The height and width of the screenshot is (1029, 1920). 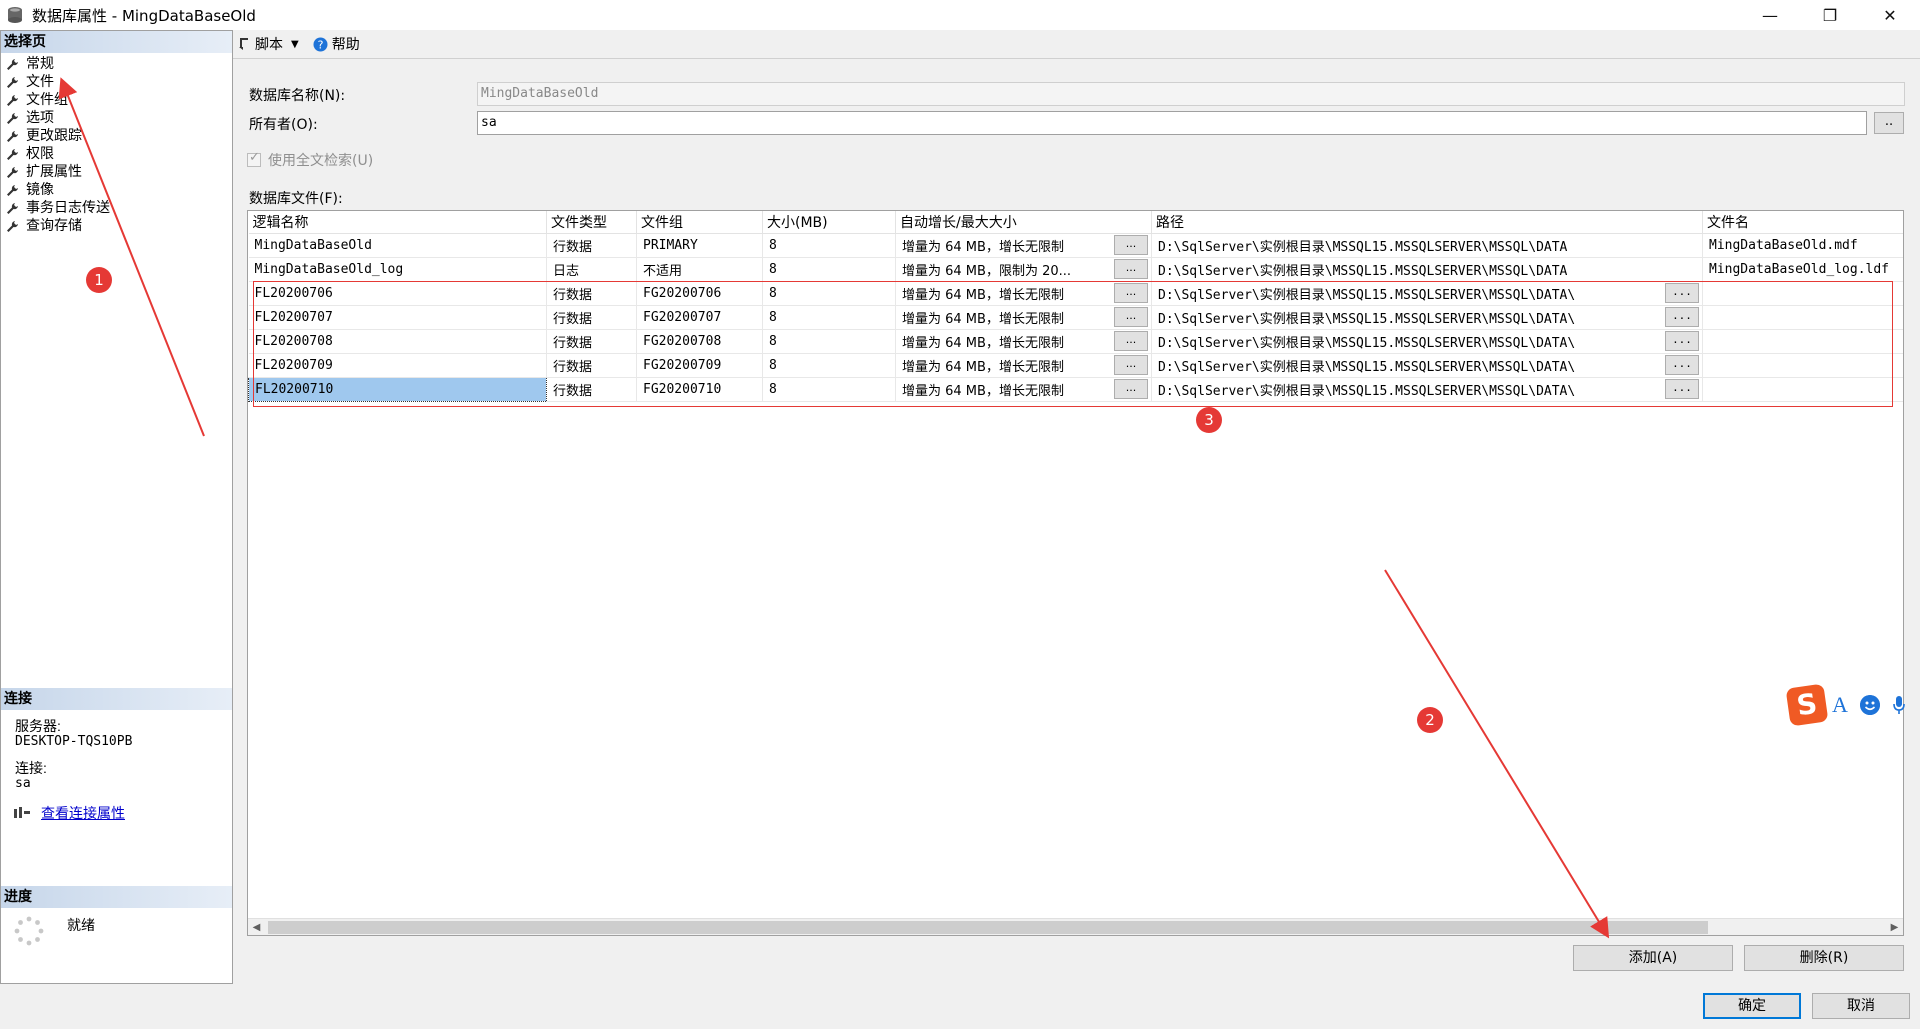 I want to click on ime-toolbar: S A, so click(x=1845, y=705).